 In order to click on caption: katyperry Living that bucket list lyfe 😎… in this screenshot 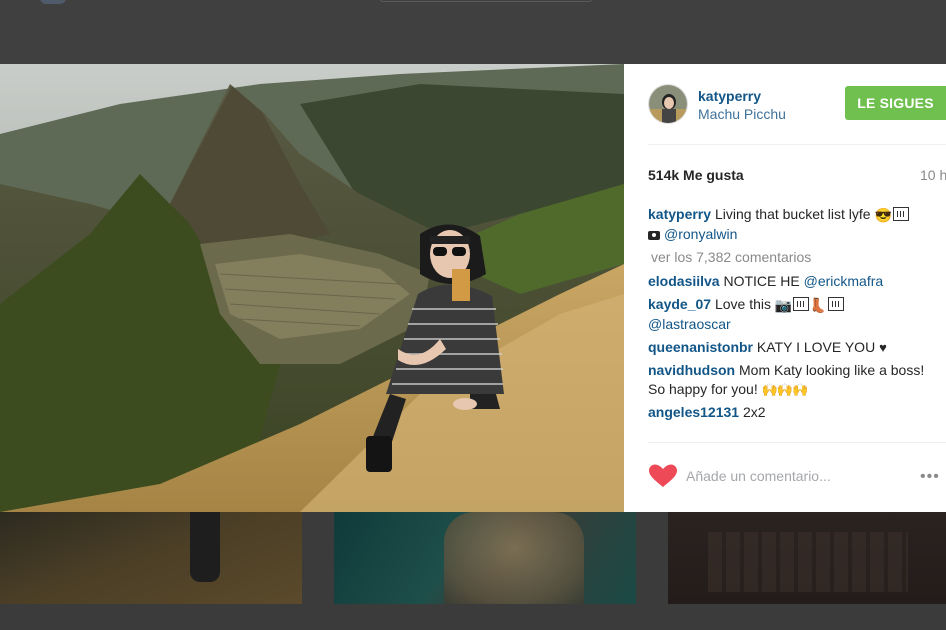, I will do `click(793, 224)`.